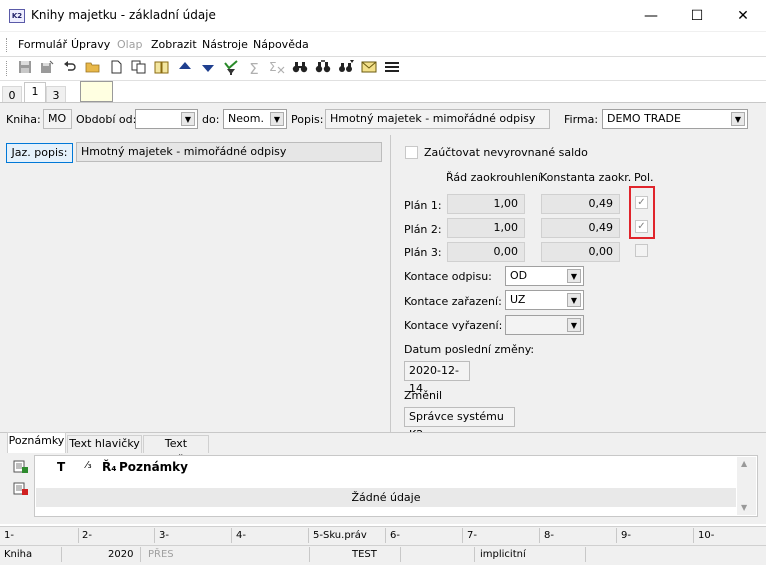 This screenshot has height=565, width=766. I want to click on status-kniha: Kniha, so click(18, 554).